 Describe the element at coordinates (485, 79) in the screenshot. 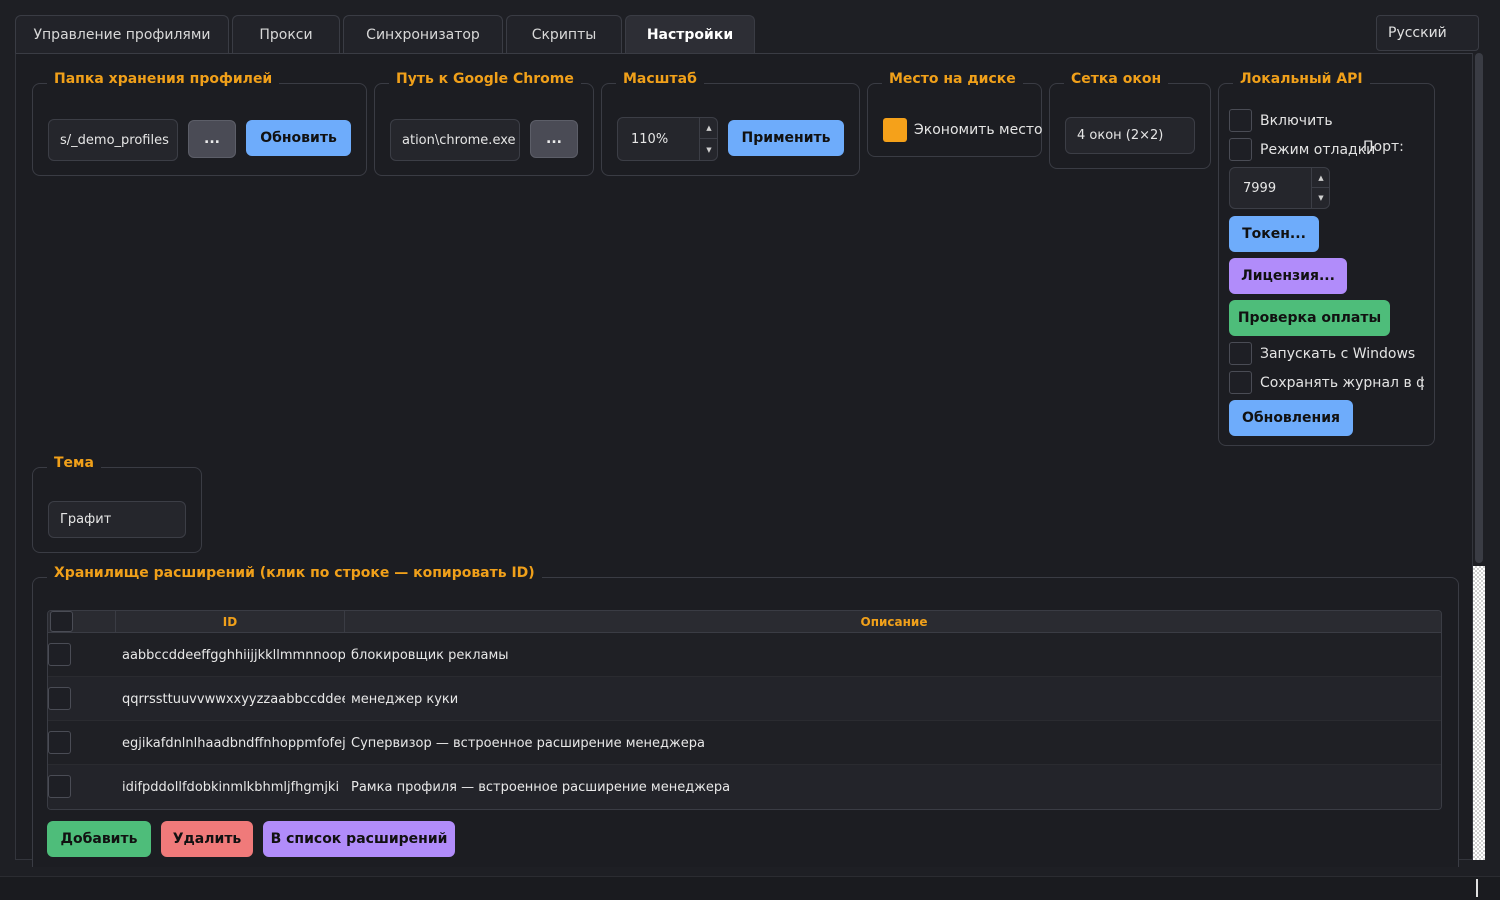

I see `chrome-path-title: Путь к Google Chrome` at that location.